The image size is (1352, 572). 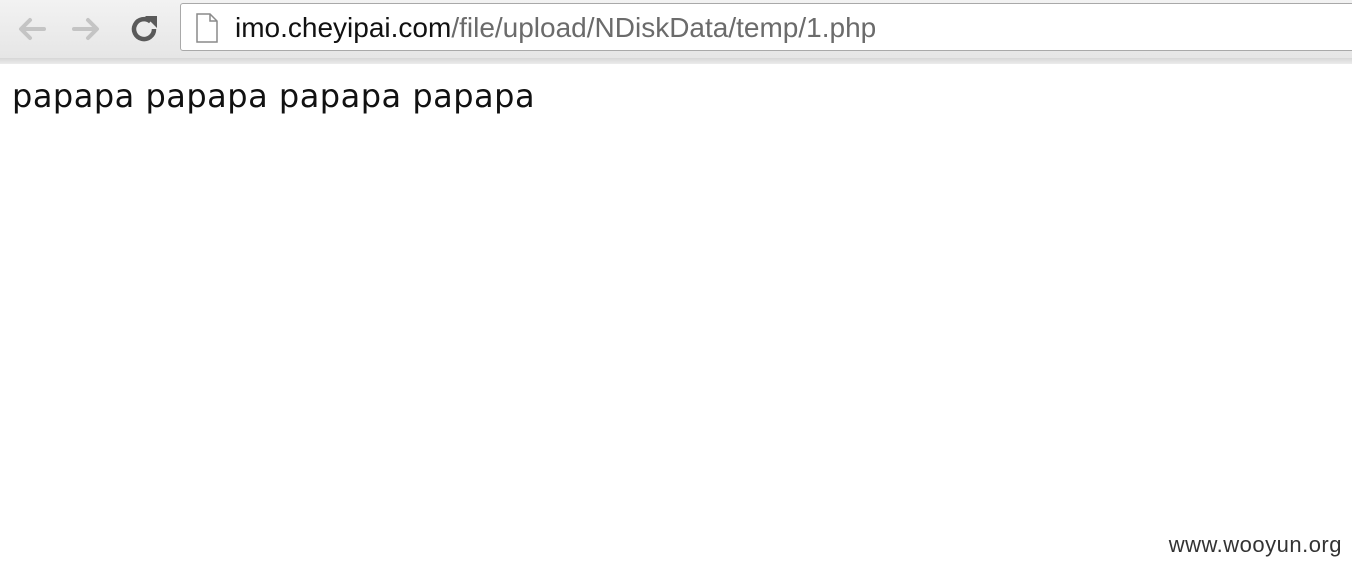 I want to click on url-host: imo.cheyipai.com, so click(x=343, y=27).